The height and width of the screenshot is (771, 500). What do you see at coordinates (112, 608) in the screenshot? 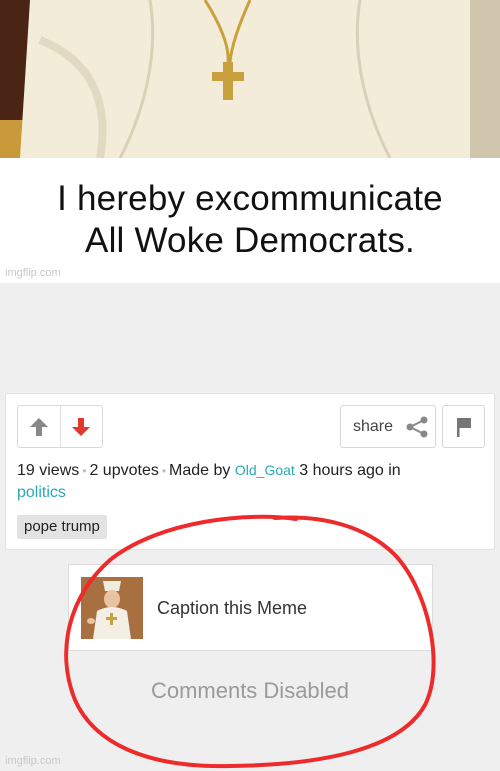
I see `meme-template-thumbnail` at bounding box center [112, 608].